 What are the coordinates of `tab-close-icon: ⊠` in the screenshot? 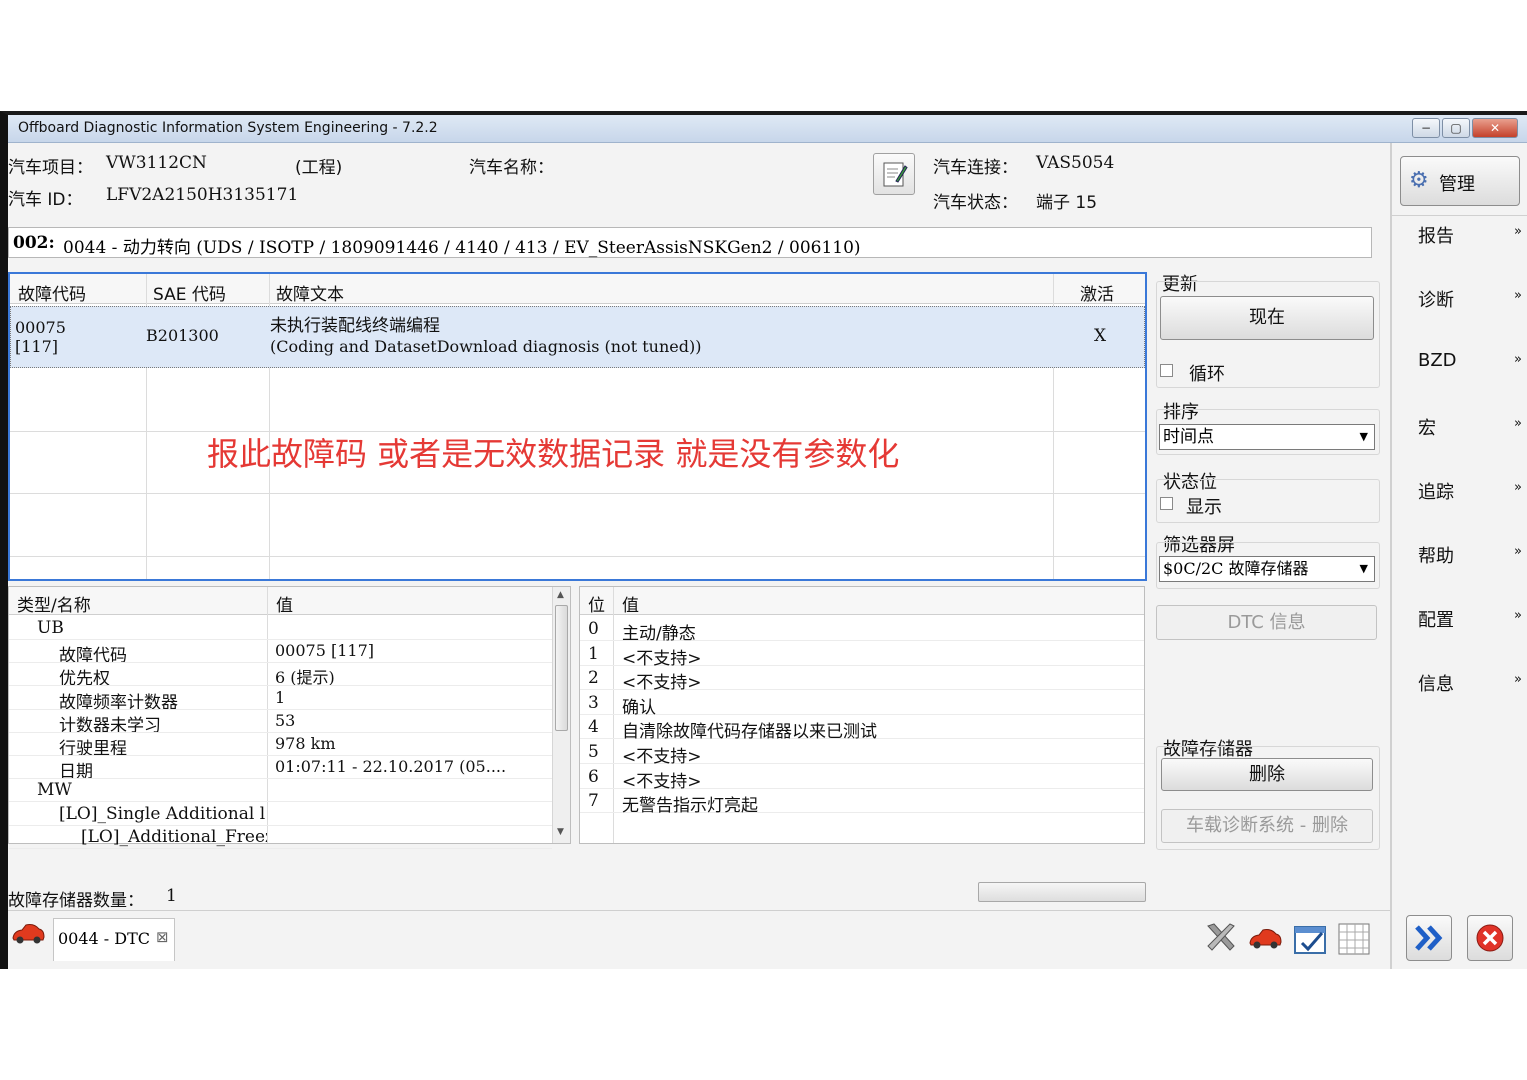 It's located at (162, 937).